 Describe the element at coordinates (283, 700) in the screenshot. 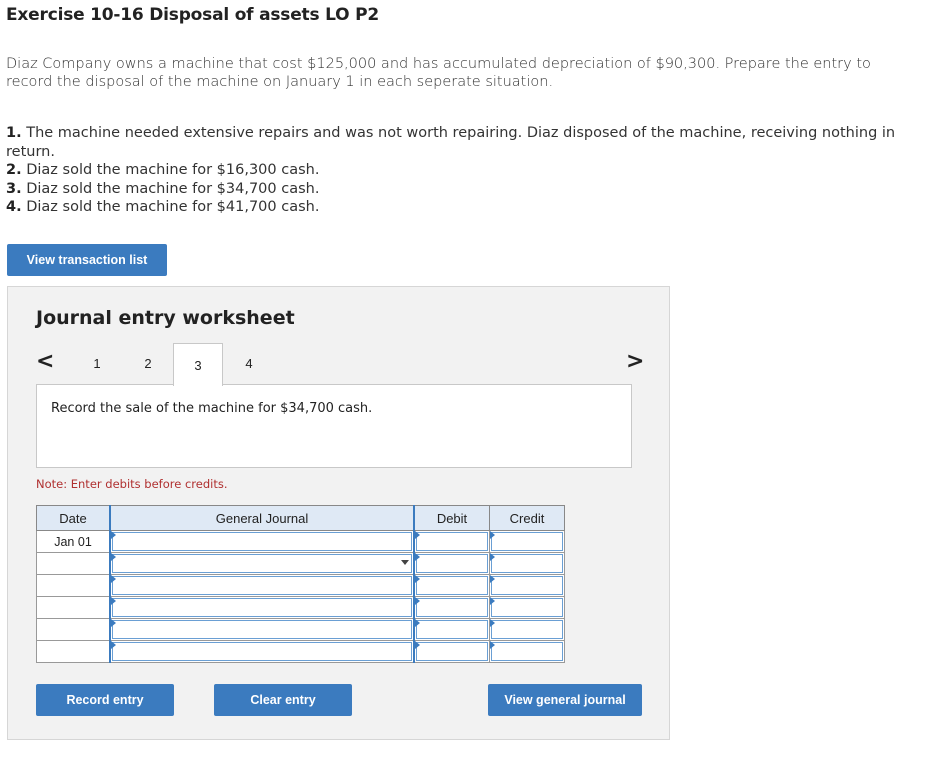

I see `clear-entry-button: Clear entry` at that location.